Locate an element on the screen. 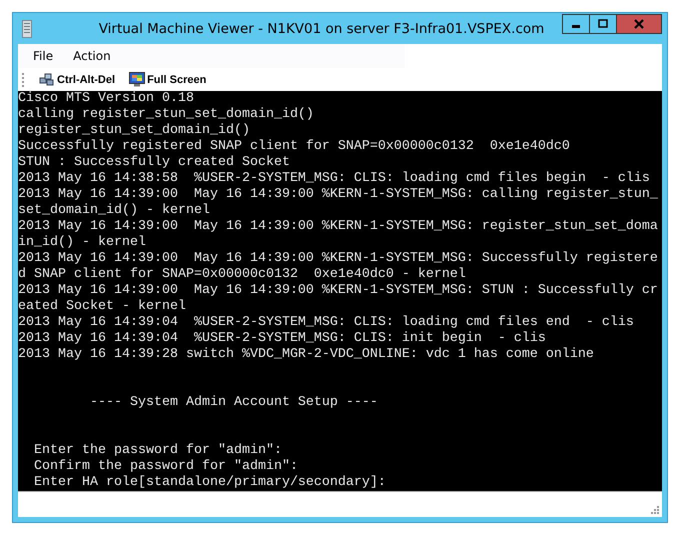 The width and height of the screenshot is (679, 533). close-icon is located at coordinates (639, 24).